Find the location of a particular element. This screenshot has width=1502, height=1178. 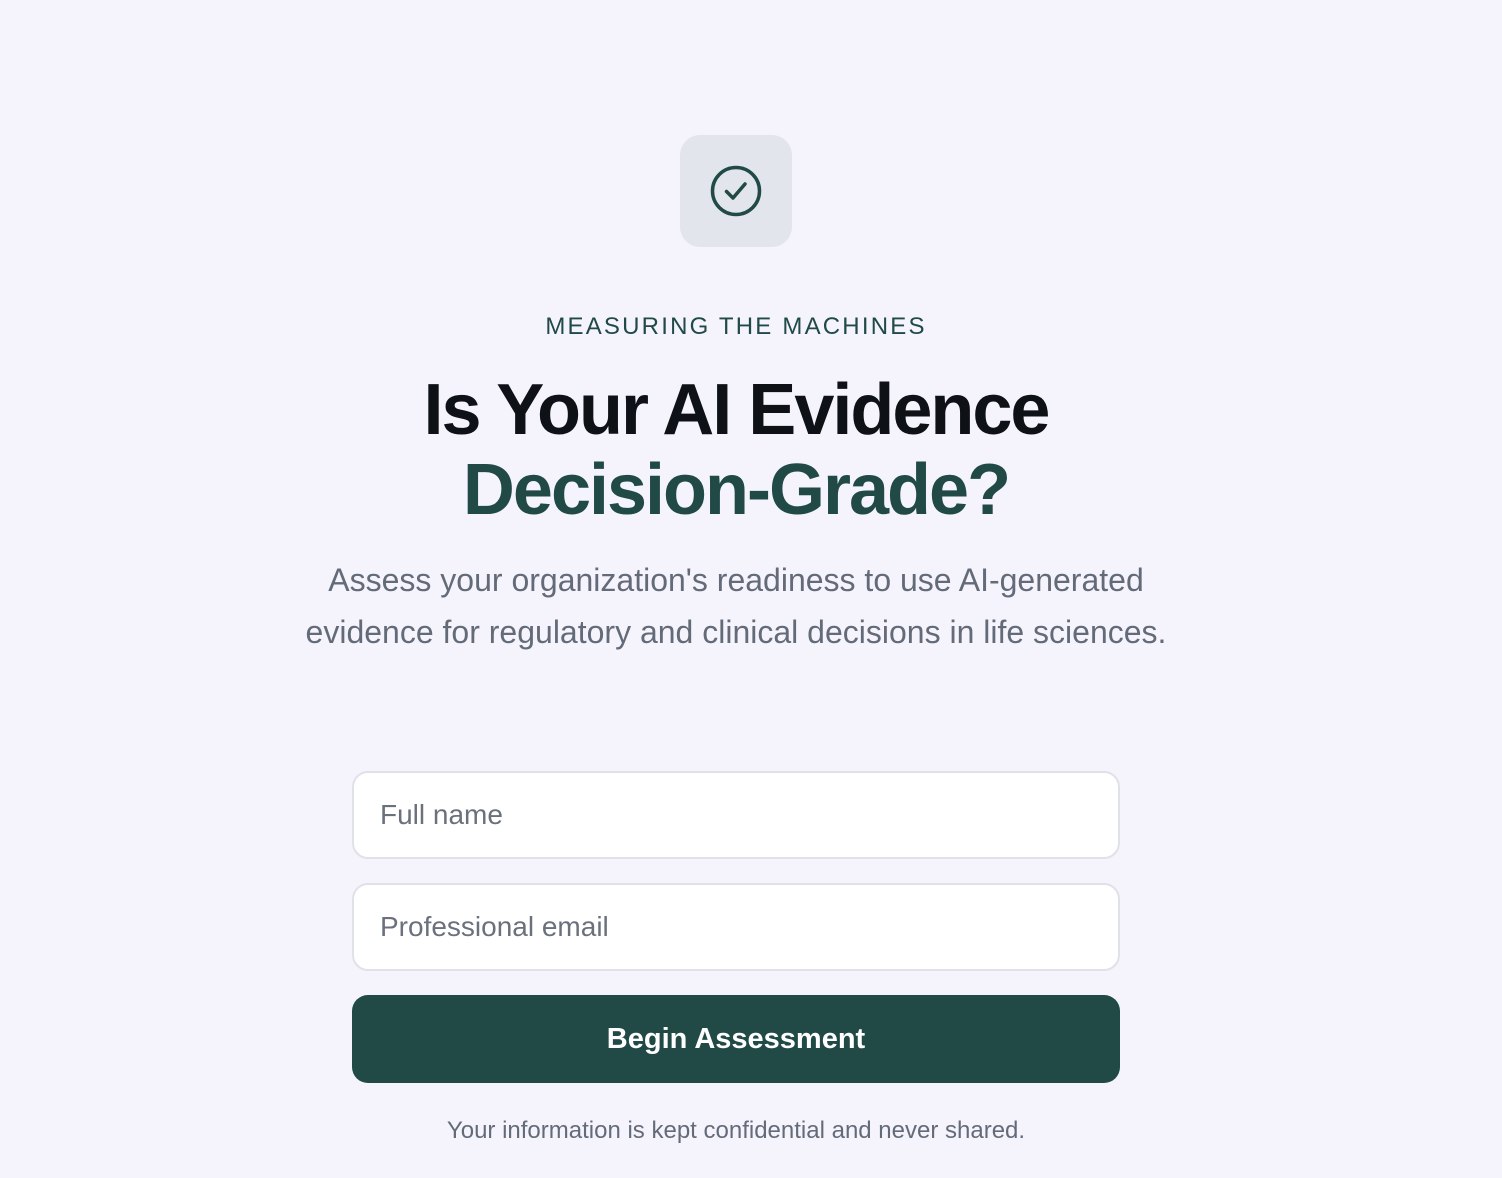

check-circle-icon is located at coordinates (736, 191).